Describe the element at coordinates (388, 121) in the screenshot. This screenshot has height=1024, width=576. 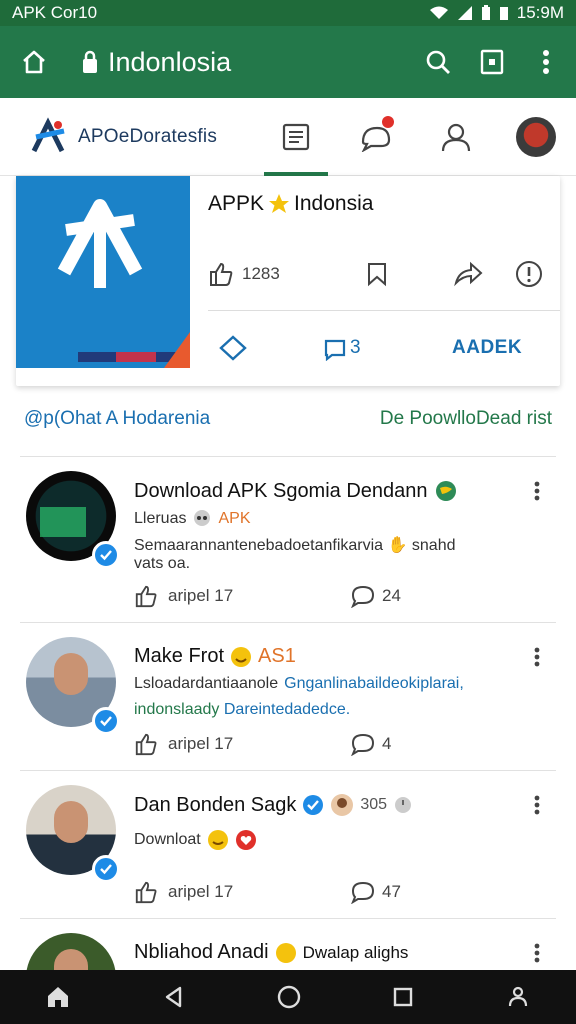
I see `notification-badge` at that location.